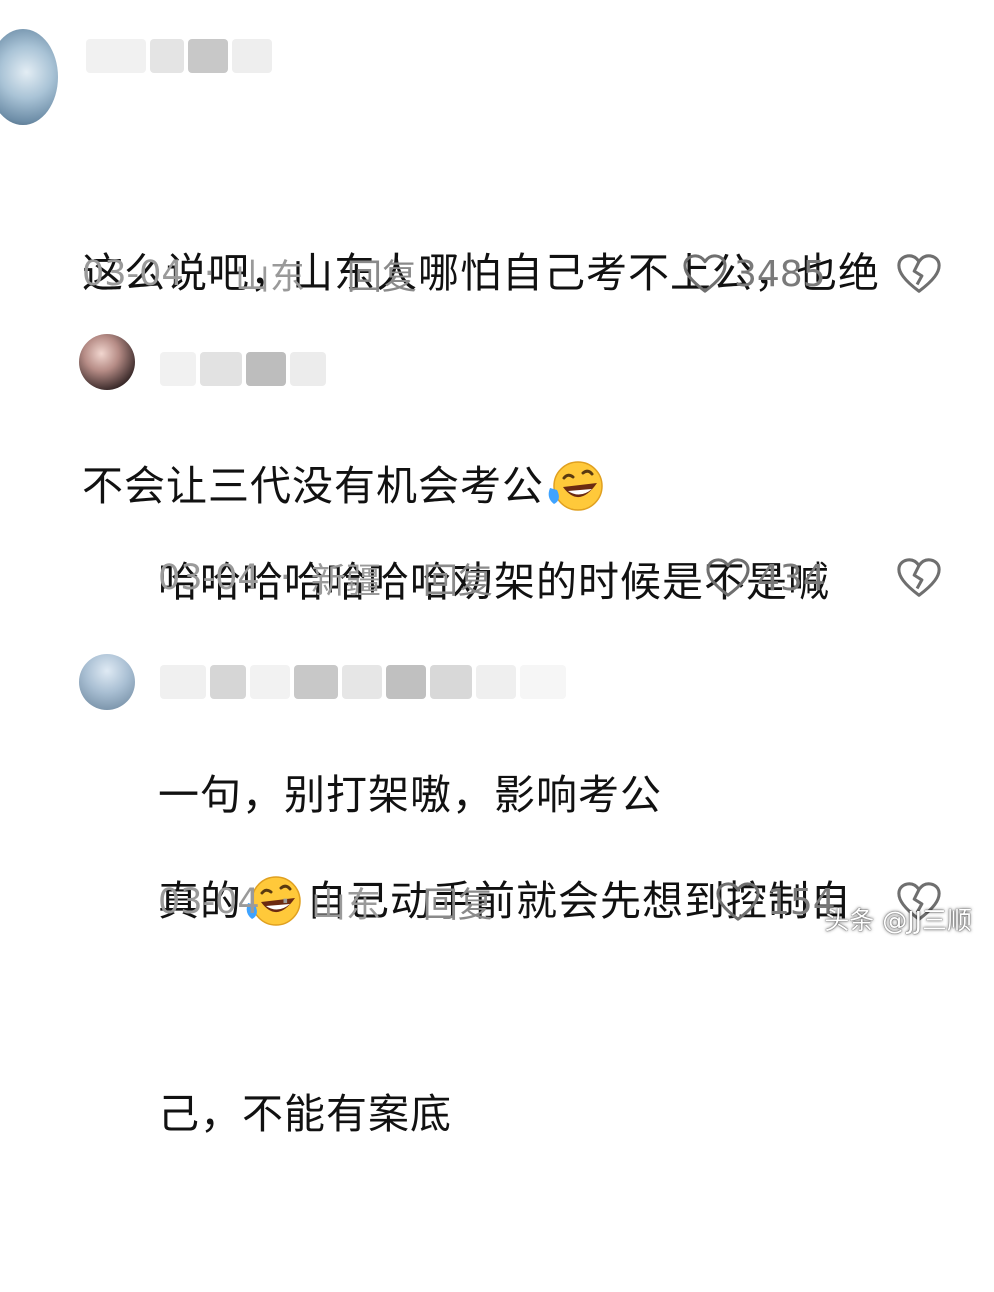 The image size is (994, 1292). I want to click on like-count: 3485, so click(780, 274).